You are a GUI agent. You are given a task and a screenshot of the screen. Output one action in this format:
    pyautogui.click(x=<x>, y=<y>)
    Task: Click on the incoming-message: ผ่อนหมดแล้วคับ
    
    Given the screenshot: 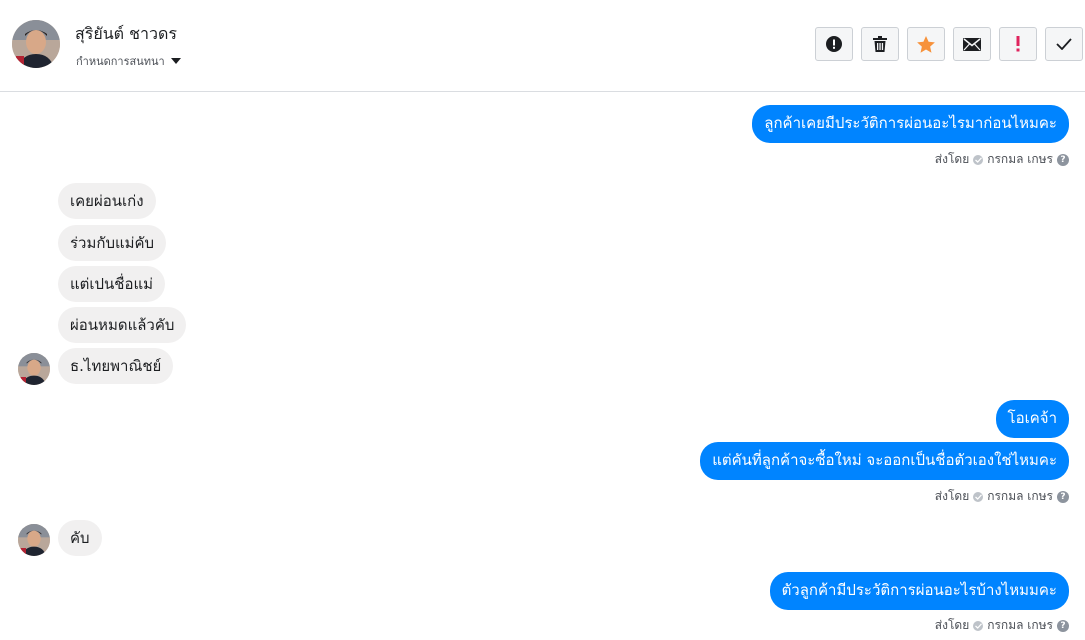 What is the action you would take?
    pyautogui.click(x=122, y=325)
    